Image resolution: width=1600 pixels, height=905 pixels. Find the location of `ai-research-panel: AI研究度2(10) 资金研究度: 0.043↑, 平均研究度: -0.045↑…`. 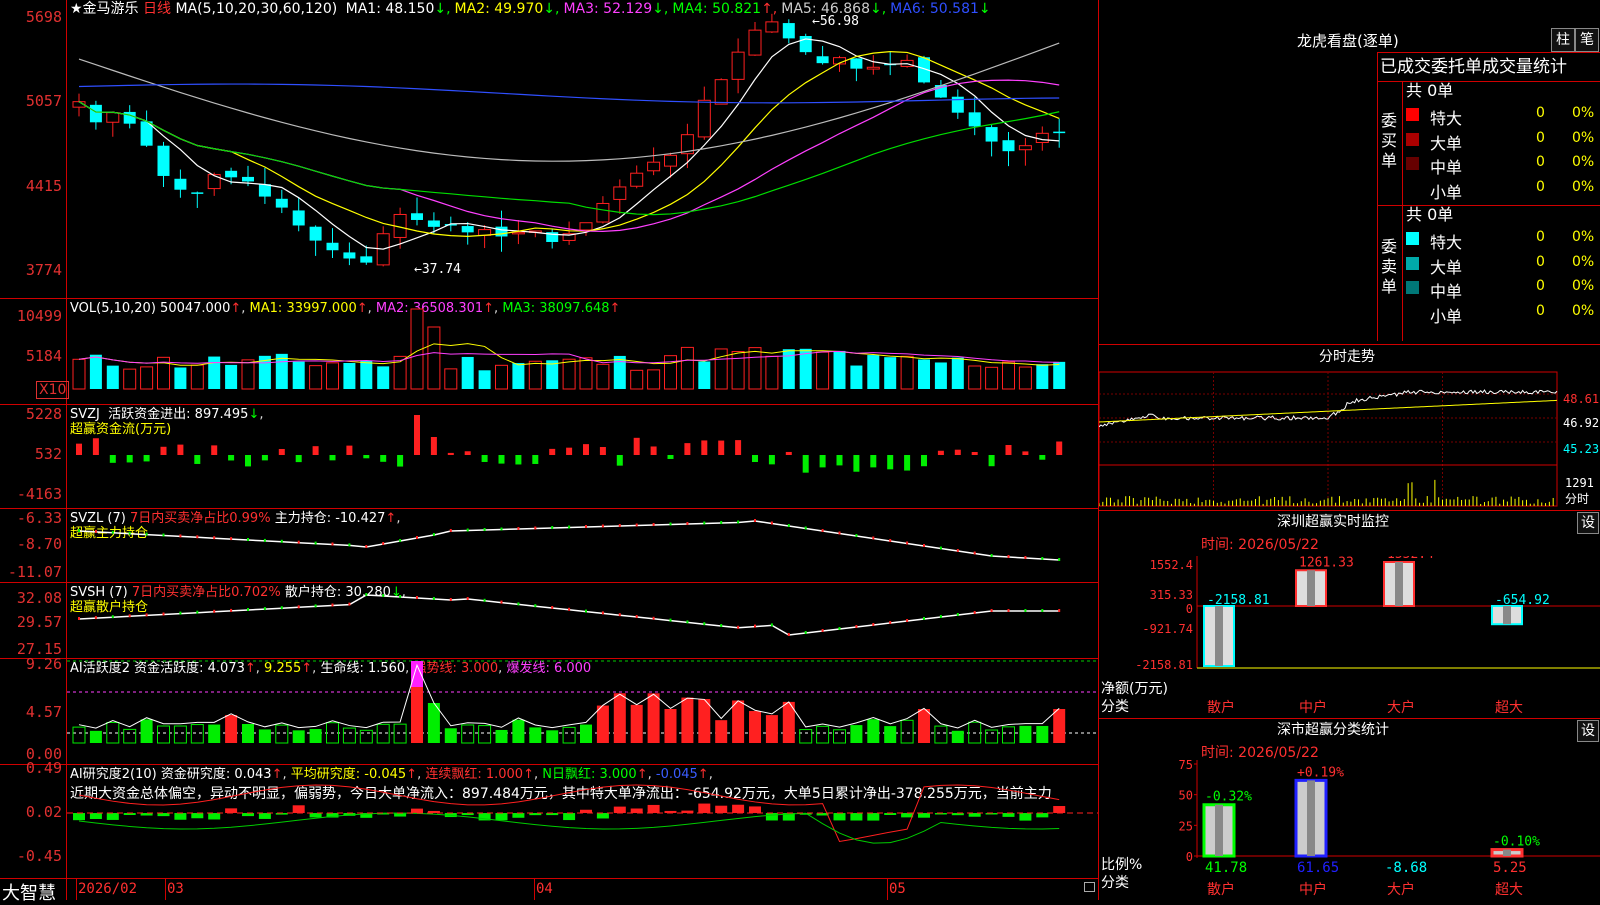

ai-research-panel: AI研究度2(10) 资金研究度: 0.043↑, 平均研究度: -0.045↑… is located at coordinates (549, 818).